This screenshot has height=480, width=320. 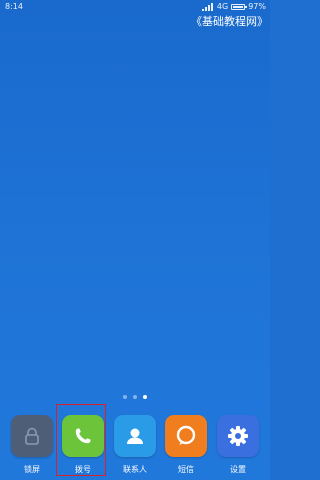 I want to click on status-bar: 8:14 4G 97%, so click(x=135, y=7).